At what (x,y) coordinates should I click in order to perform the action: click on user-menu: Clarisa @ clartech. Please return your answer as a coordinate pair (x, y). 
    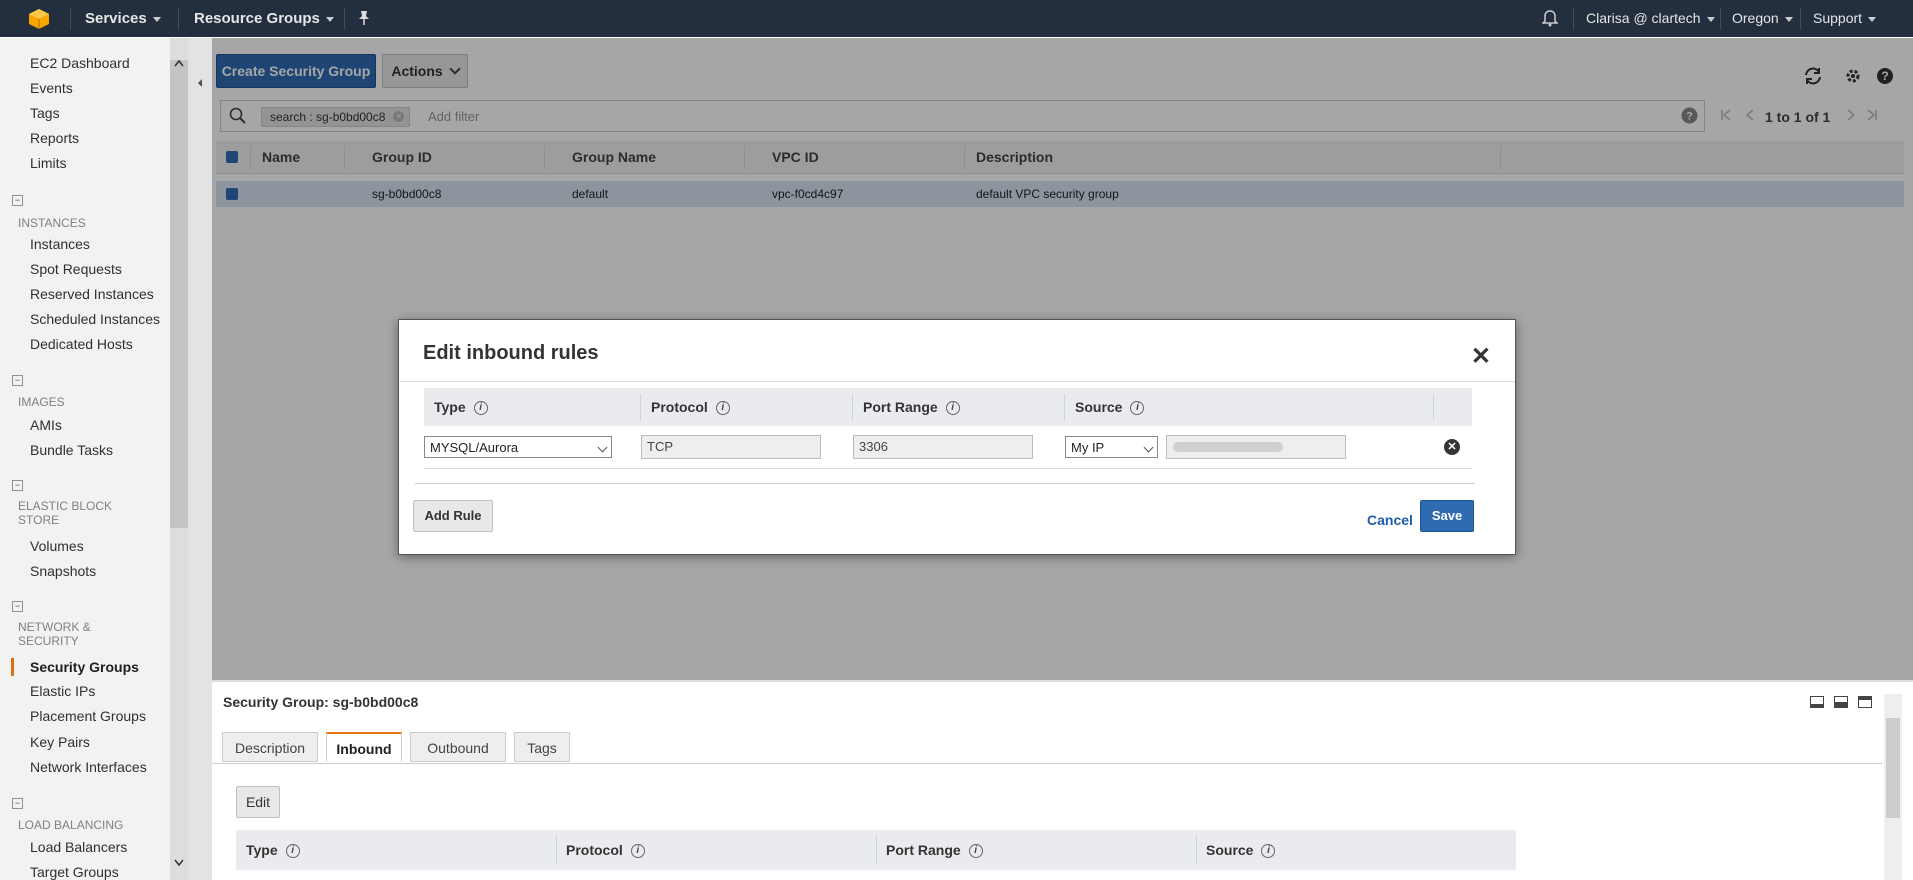
    Looking at the image, I should click on (1650, 18).